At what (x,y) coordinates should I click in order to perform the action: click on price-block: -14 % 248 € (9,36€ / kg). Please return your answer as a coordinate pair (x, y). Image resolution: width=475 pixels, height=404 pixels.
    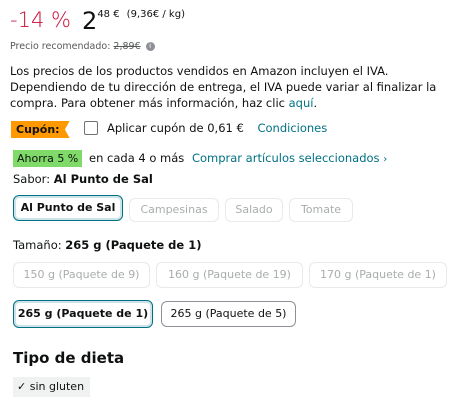
    Looking at the image, I should click on (97, 21).